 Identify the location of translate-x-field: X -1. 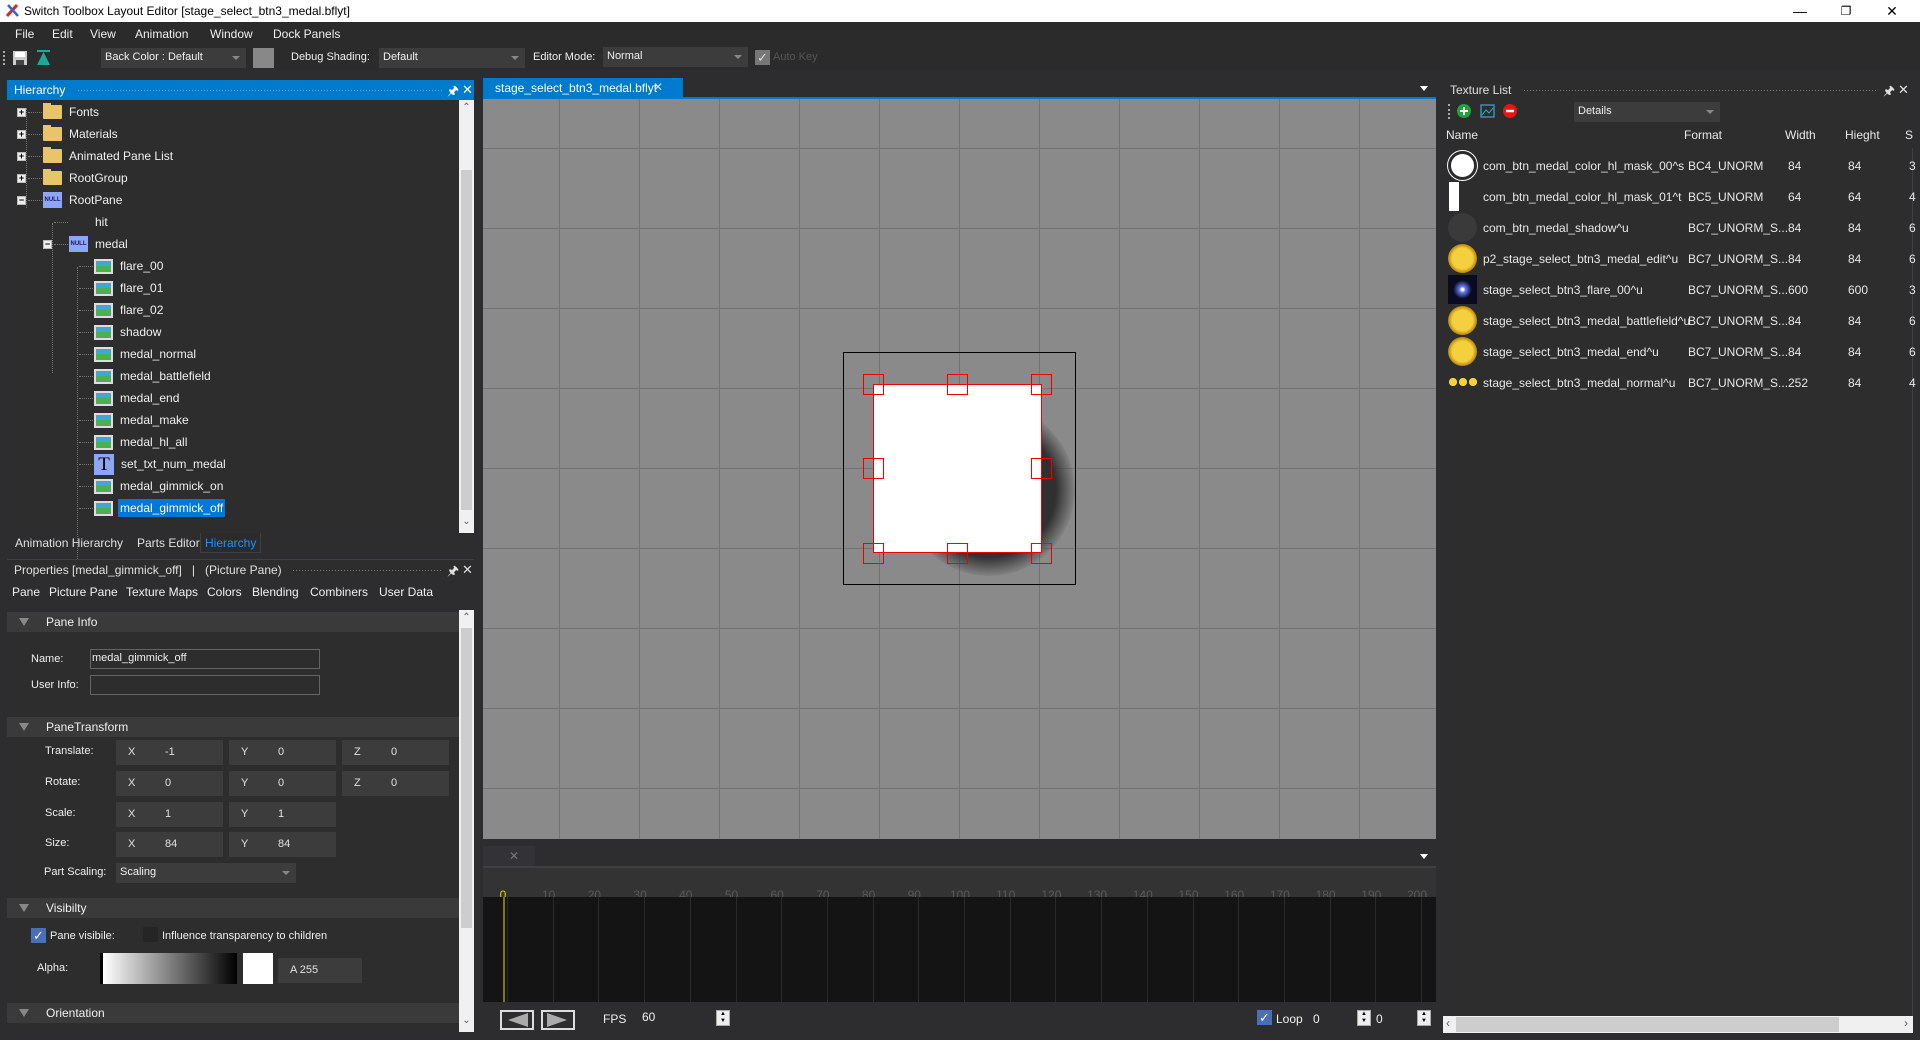
(169, 752).